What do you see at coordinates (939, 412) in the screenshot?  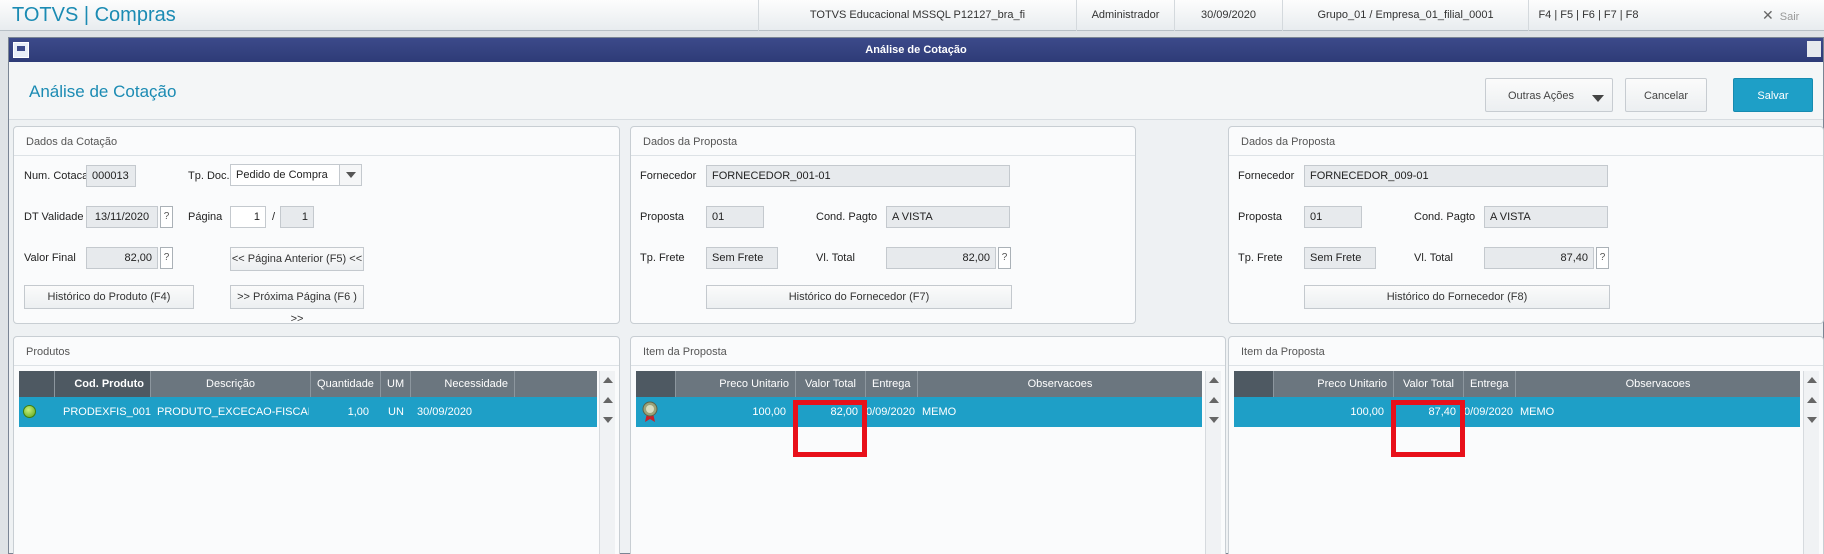 I see `cell-observacoes: MEMO` at bounding box center [939, 412].